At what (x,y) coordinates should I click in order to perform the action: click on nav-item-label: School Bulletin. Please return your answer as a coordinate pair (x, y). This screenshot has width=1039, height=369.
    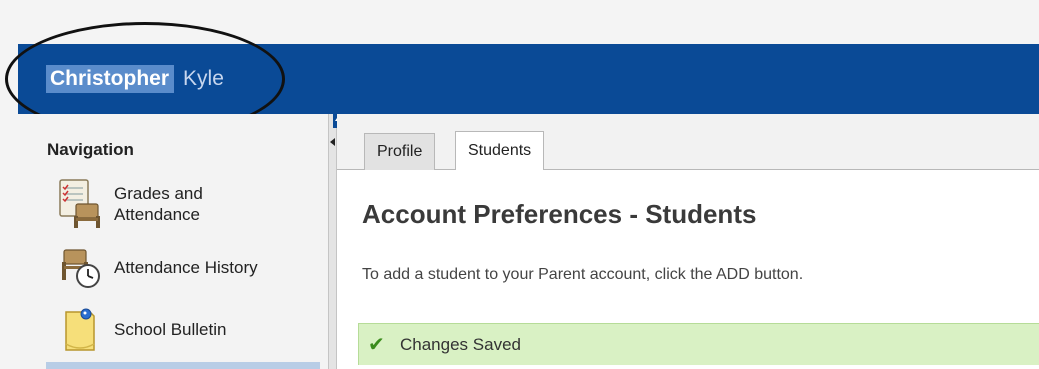
    Looking at the image, I should click on (170, 330).